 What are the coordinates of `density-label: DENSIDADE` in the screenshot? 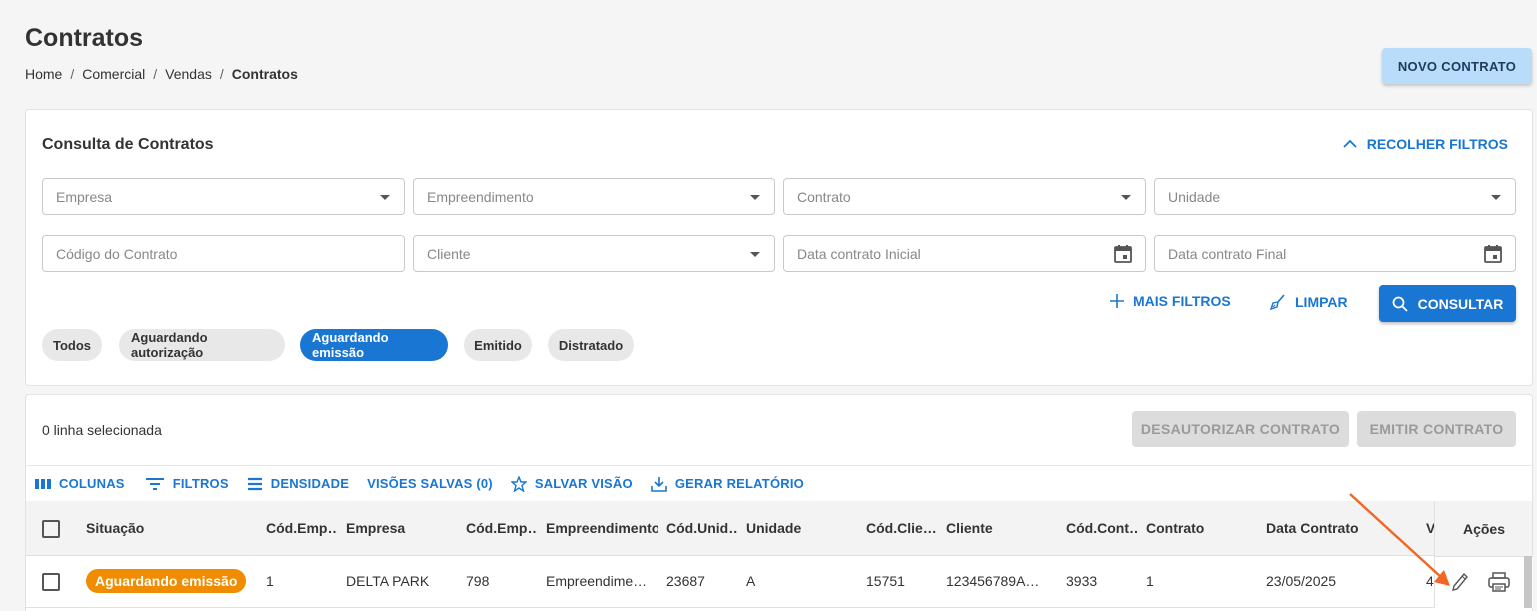 It's located at (310, 483).